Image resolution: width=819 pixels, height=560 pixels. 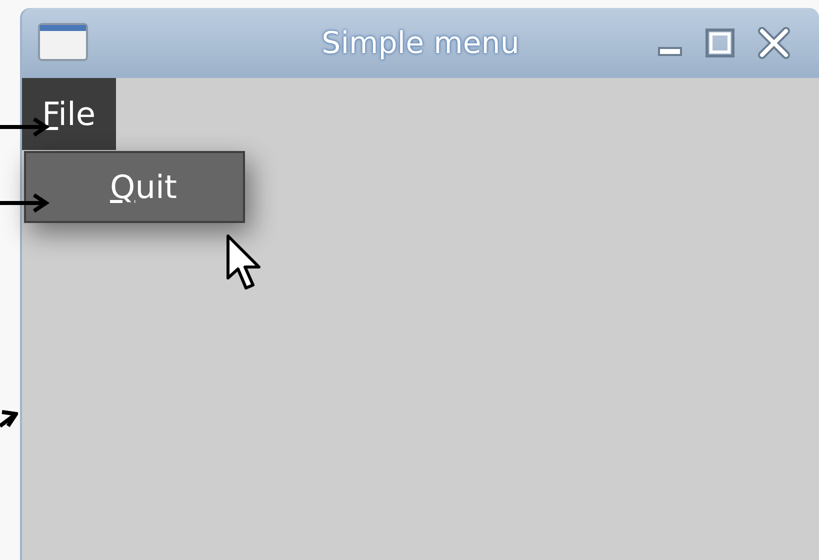 I want to click on menu-item: File, so click(x=69, y=114).